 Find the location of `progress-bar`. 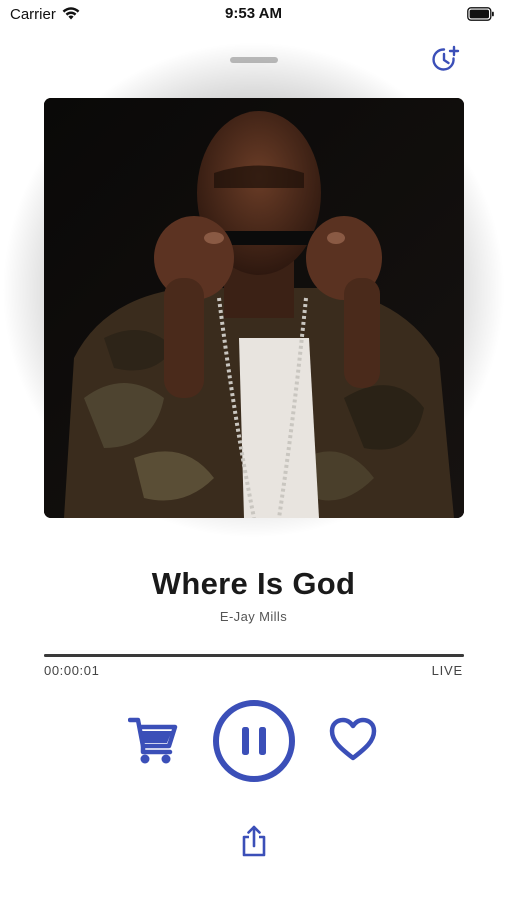

progress-bar is located at coordinates (254, 655).